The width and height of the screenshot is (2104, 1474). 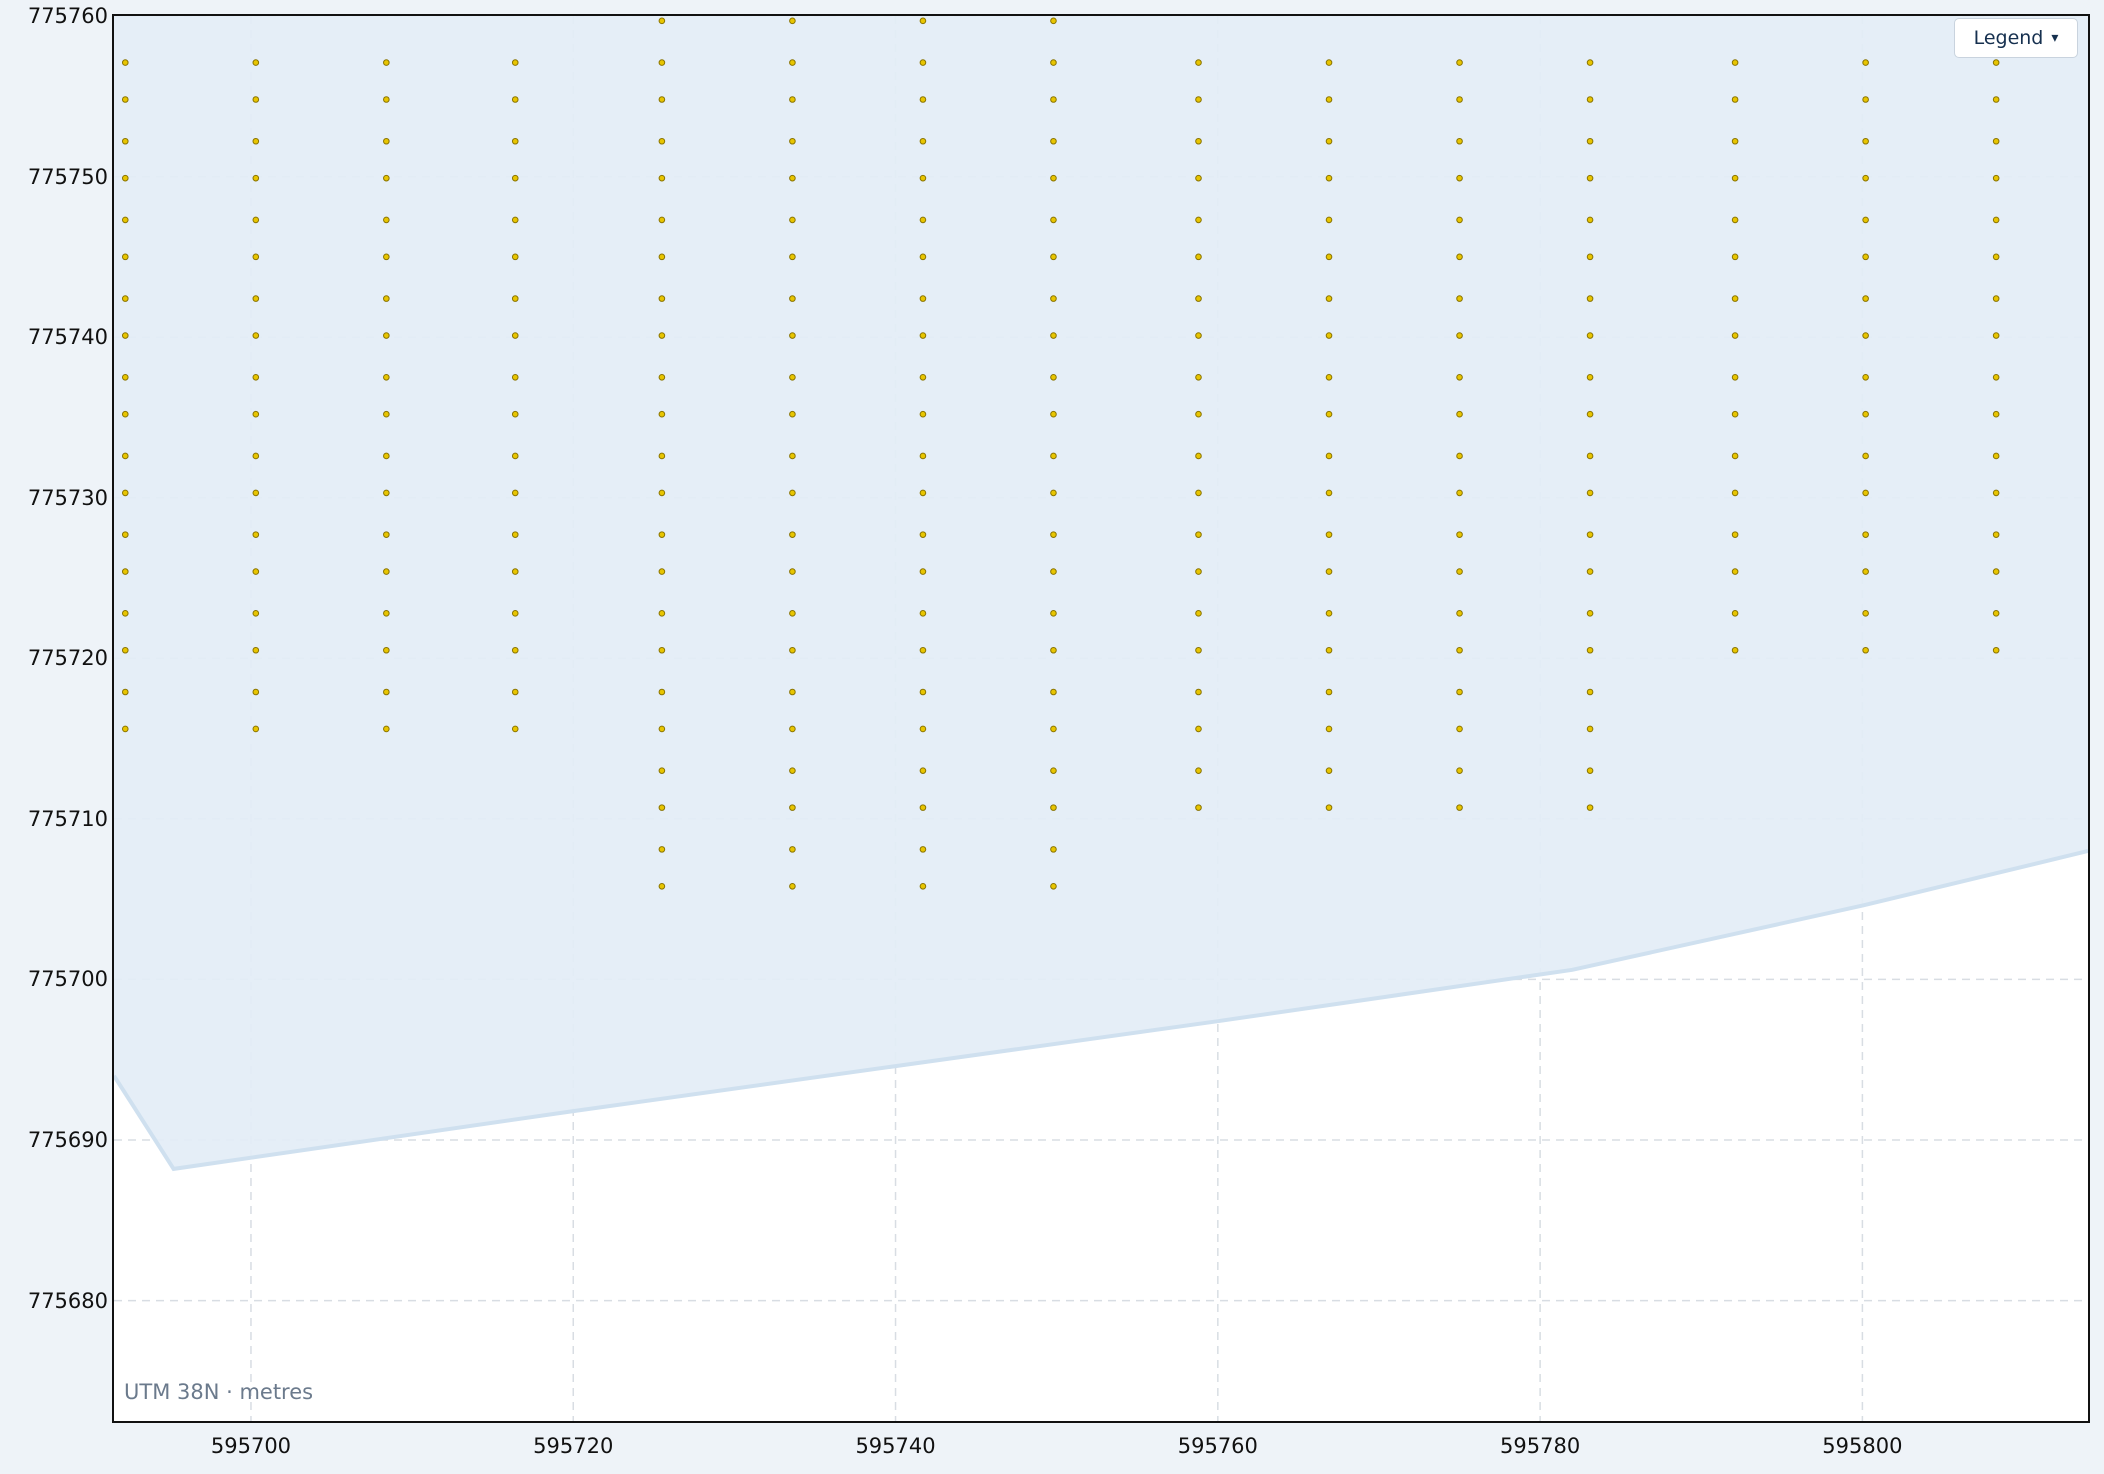 What do you see at coordinates (2055, 38) in the screenshot?
I see `caret-down-icon: ▾` at bounding box center [2055, 38].